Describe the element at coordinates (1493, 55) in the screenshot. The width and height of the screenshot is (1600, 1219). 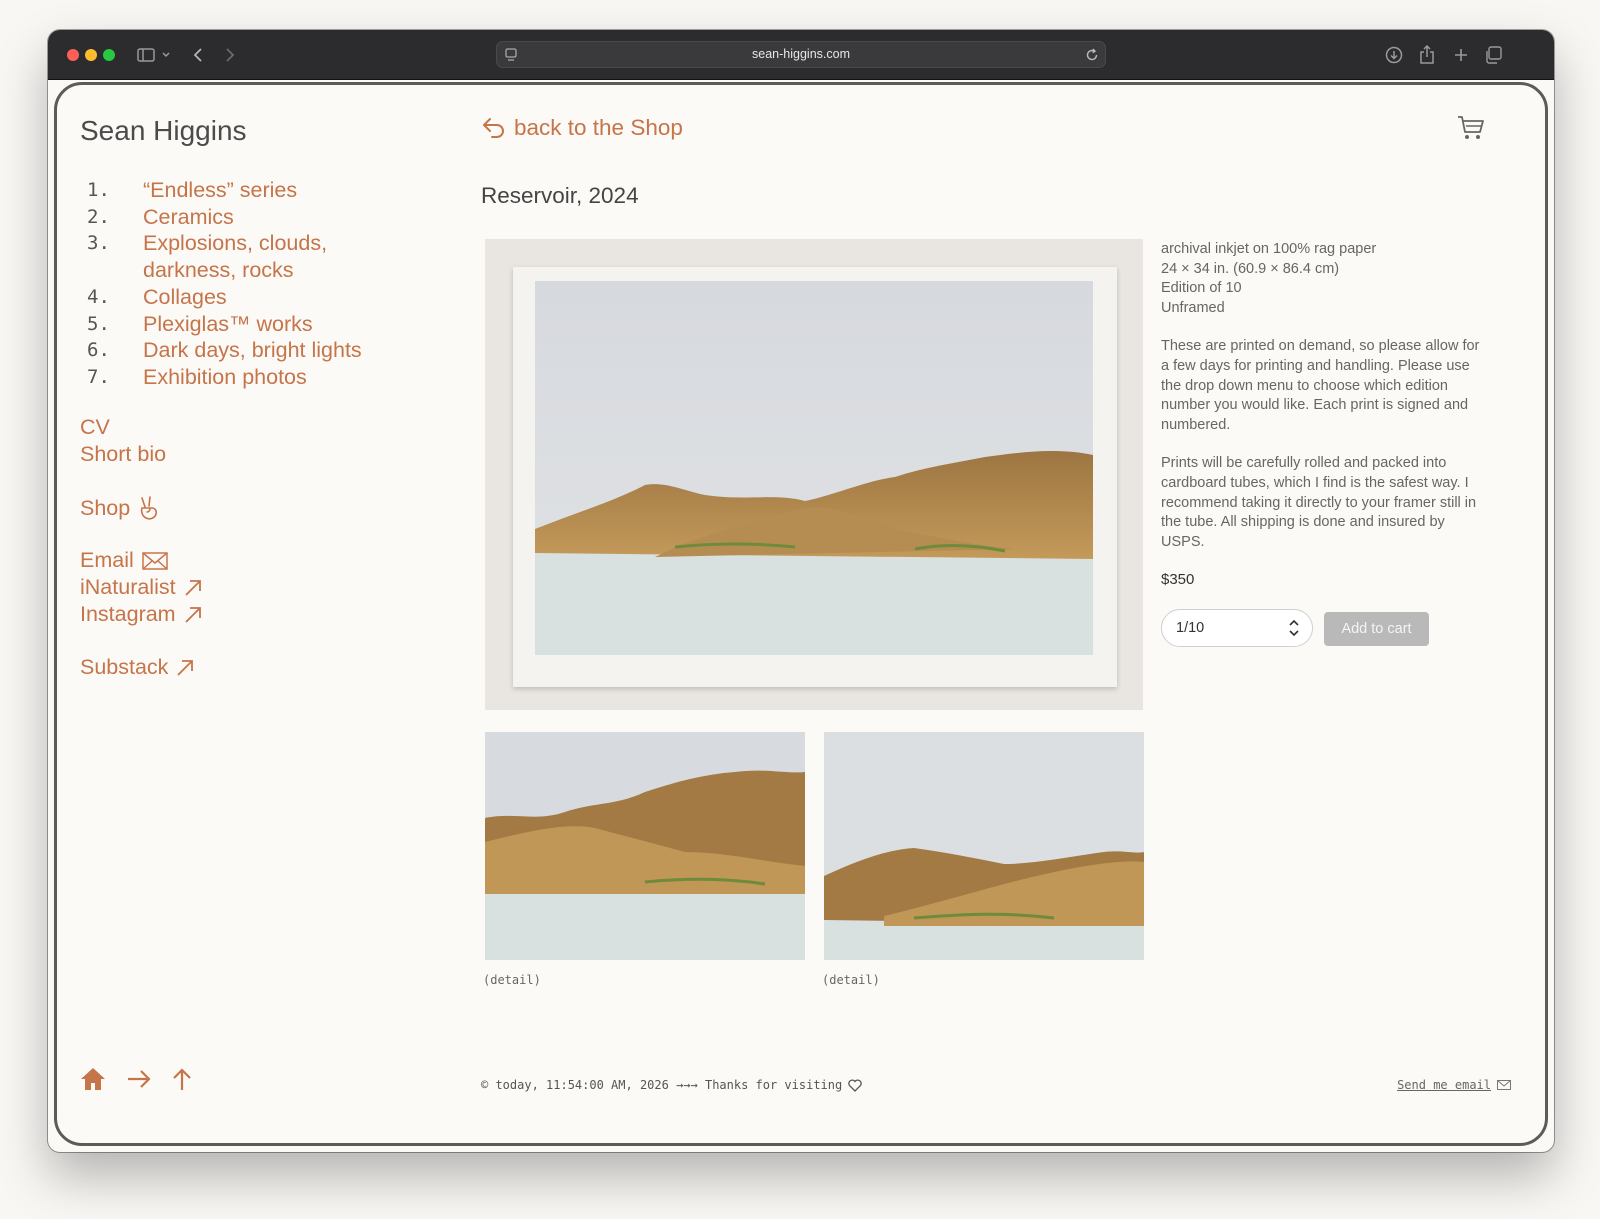
I see `tab-overview-icon` at that location.